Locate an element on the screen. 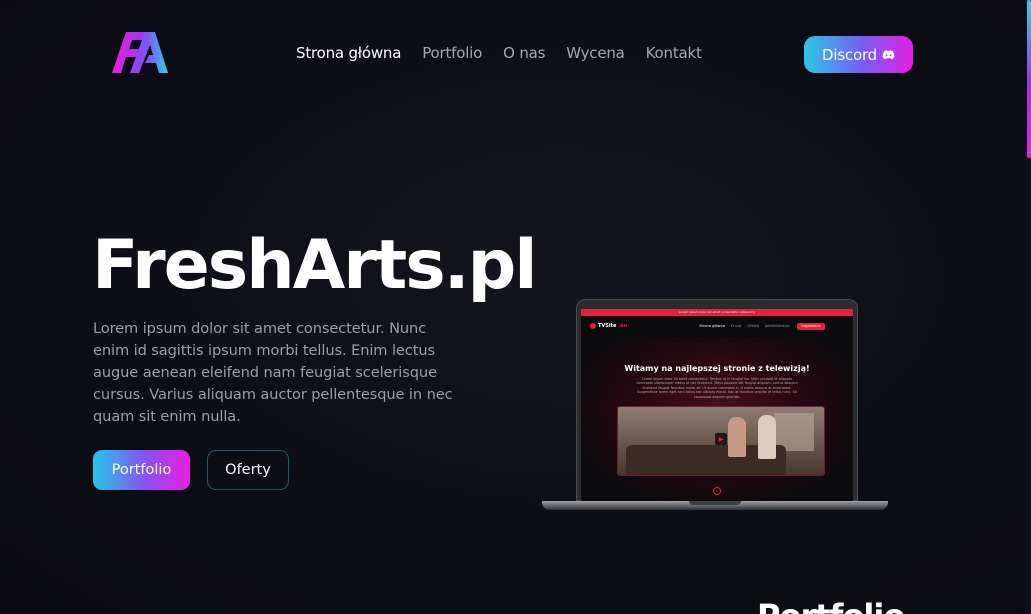  nav-item-pricing: Wycena is located at coordinates (595, 53).